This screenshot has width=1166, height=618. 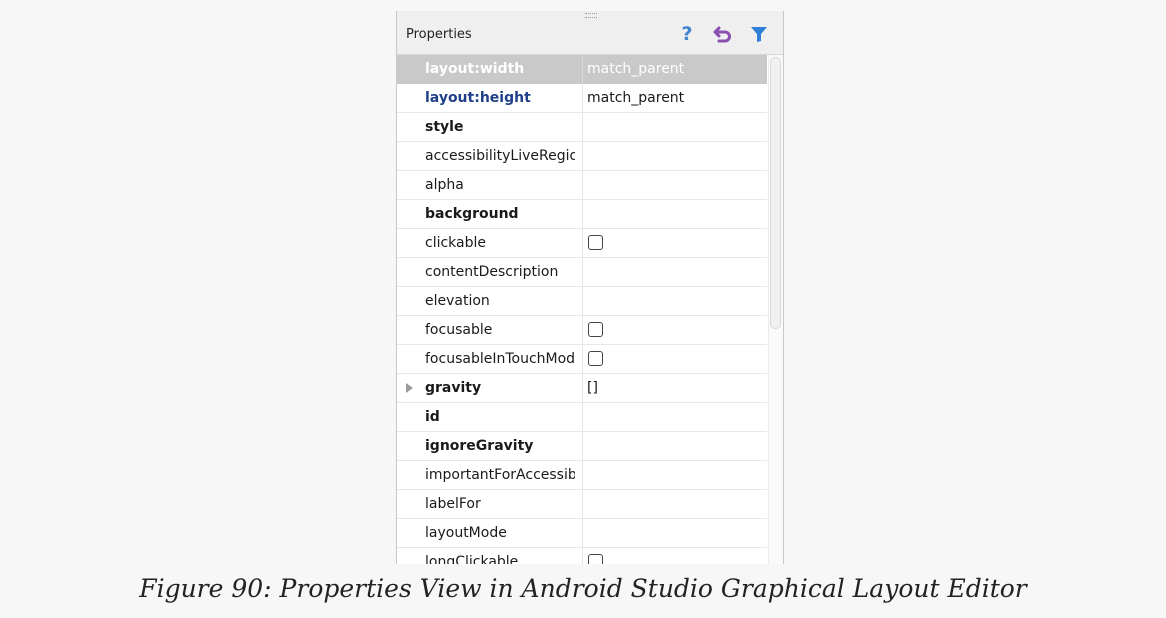 I want to click on property-row: elevation, so click(x=582, y=301).